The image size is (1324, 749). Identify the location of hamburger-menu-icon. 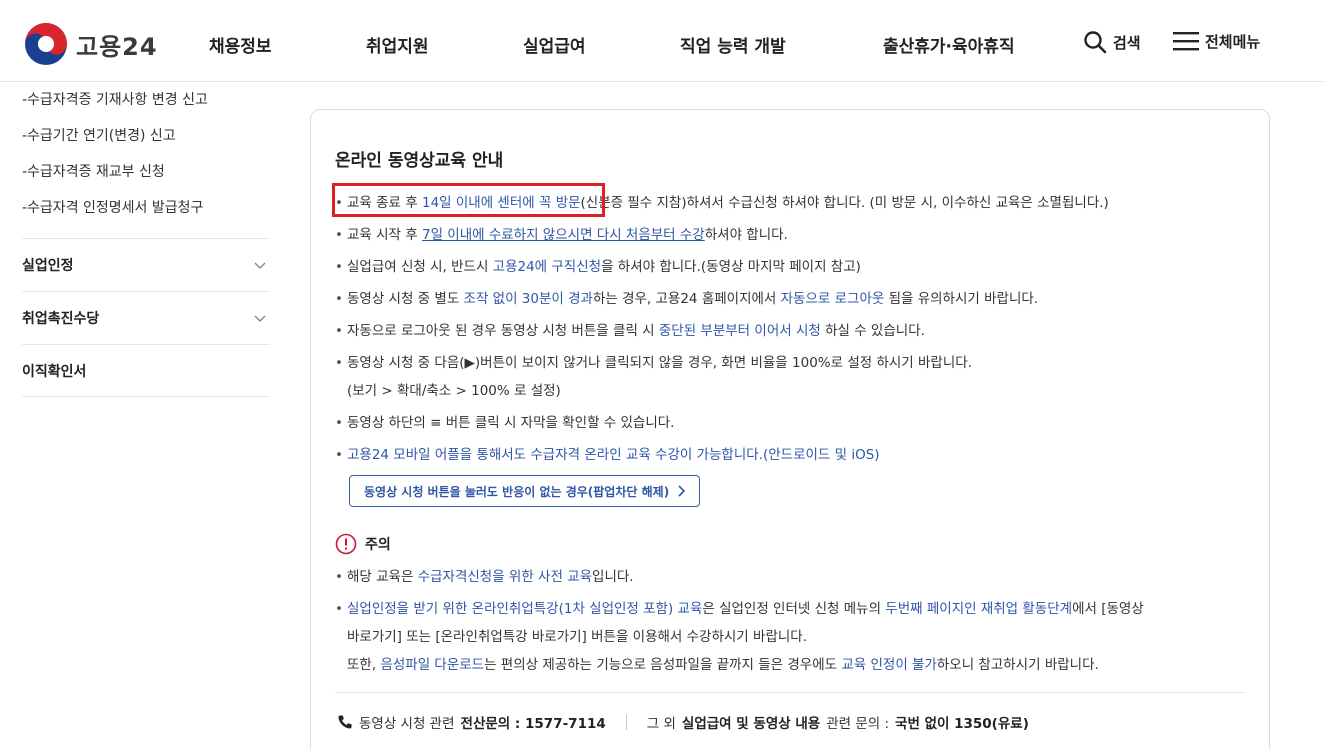
(1186, 41).